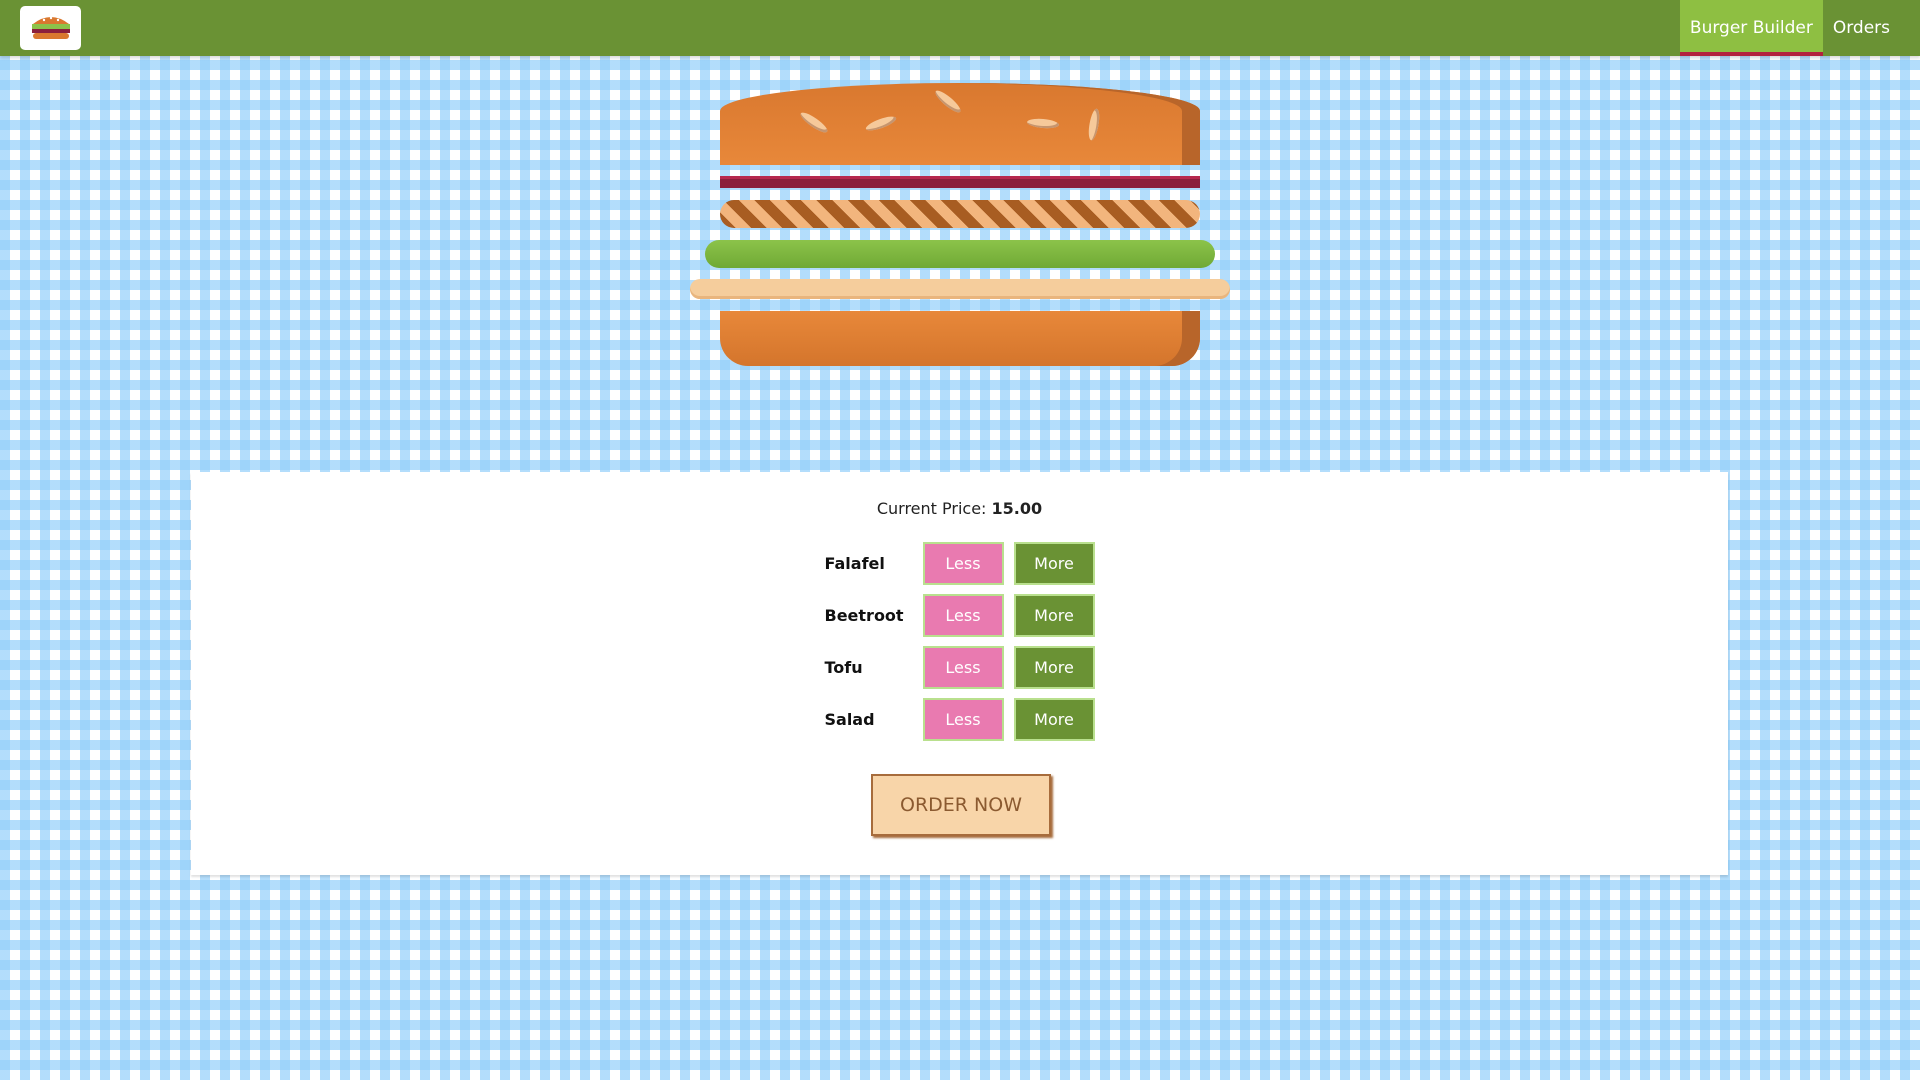 The height and width of the screenshot is (1080, 1920). Describe the element at coordinates (1054, 719) in the screenshot. I see `more-salad-button: More` at that location.